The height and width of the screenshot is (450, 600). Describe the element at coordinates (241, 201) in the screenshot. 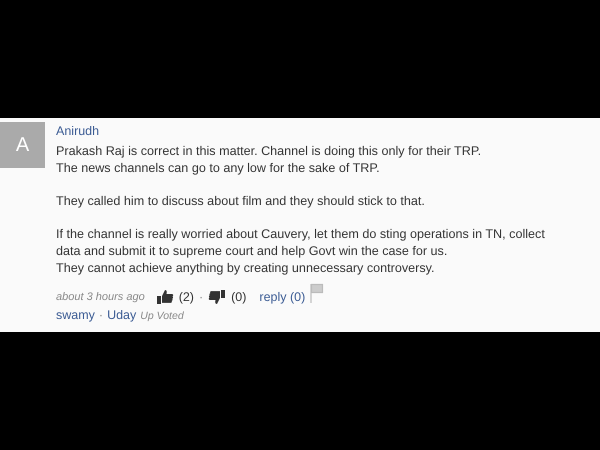

I see `comment-paragraph: They called him to discuss about film and they should stick to that.` at that location.